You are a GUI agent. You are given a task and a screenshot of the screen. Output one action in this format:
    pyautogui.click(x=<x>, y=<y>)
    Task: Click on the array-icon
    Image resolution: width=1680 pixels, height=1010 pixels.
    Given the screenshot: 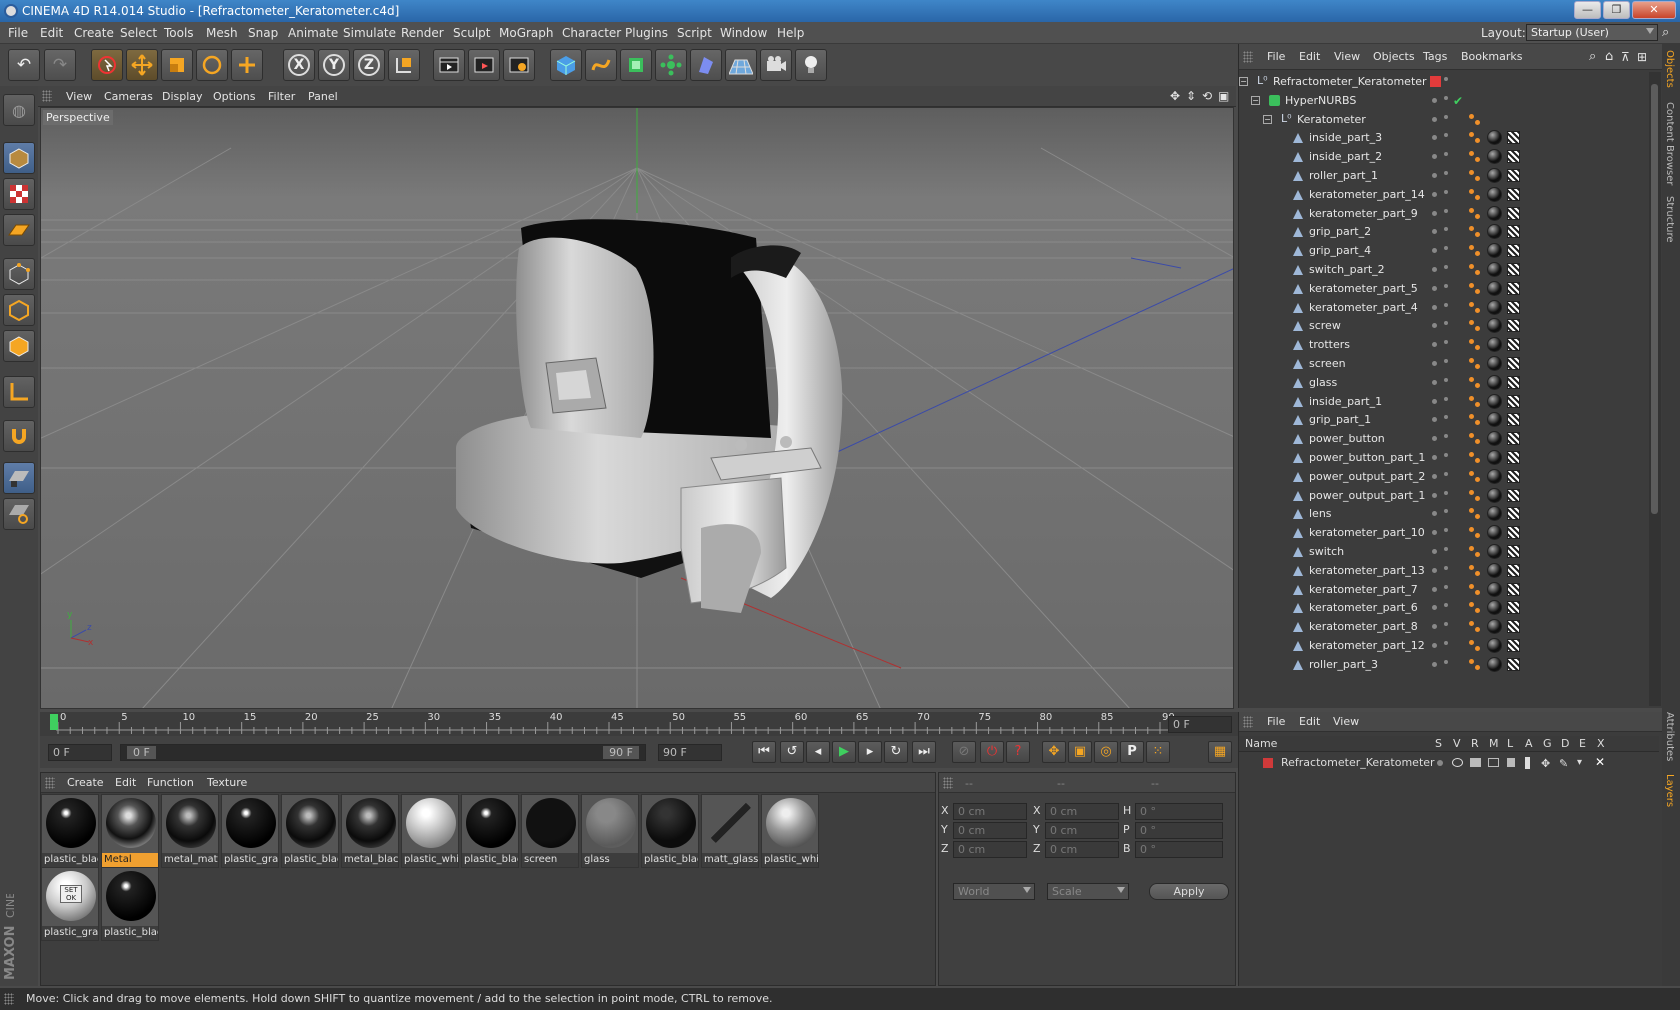 What is the action you would take?
    pyautogui.click(x=671, y=65)
    